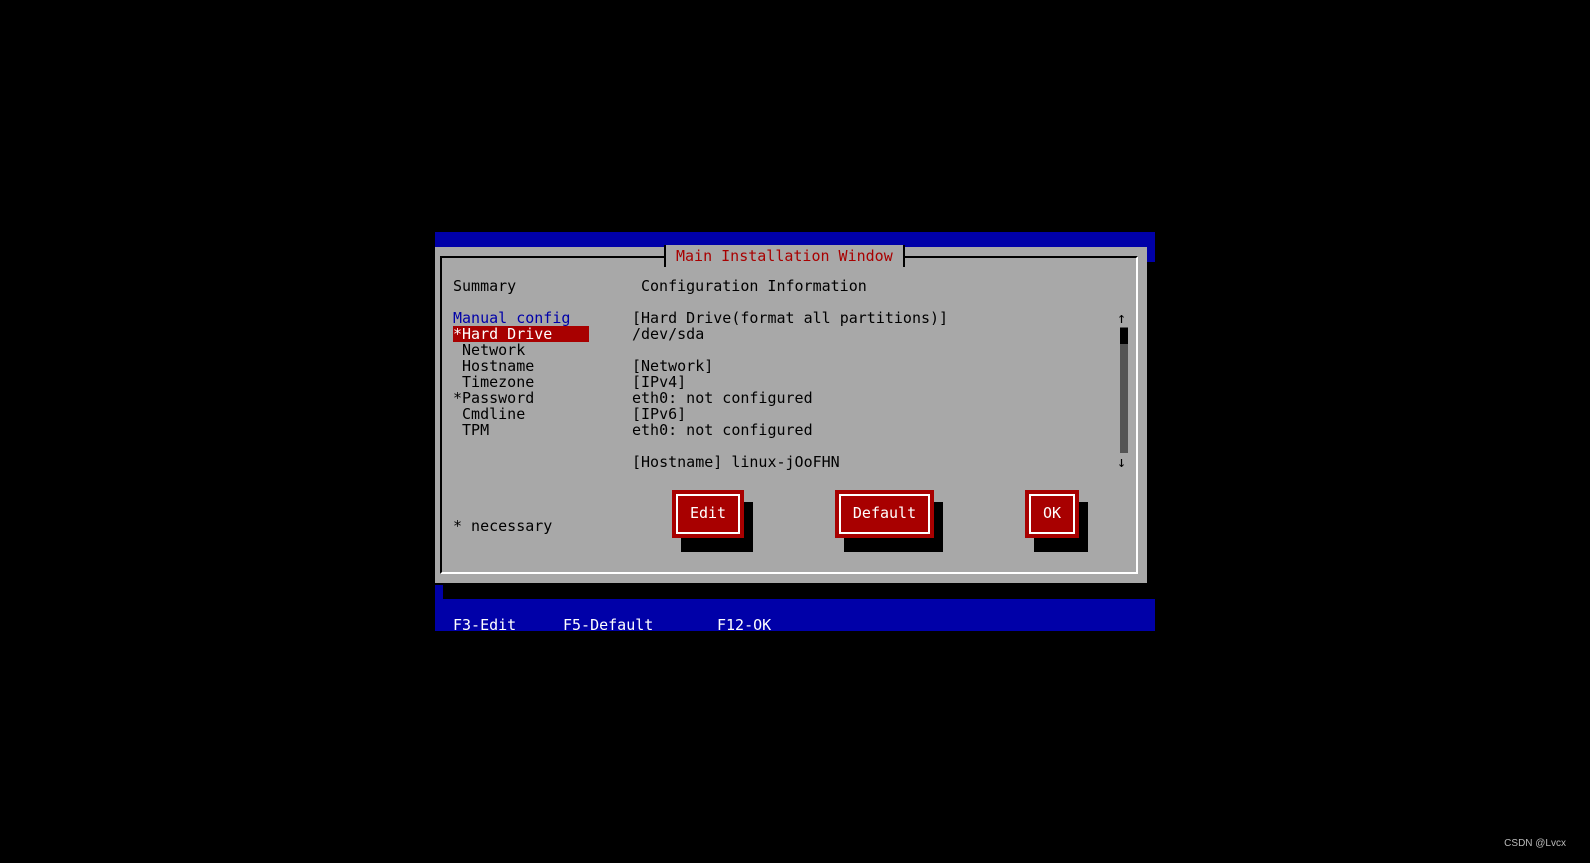 Image resolution: width=1590 pixels, height=863 pixels. Describe the element at coordinates (1121, 318) in the screenshot. I see `scroll-up-arrow-icon: ↑` at that location.